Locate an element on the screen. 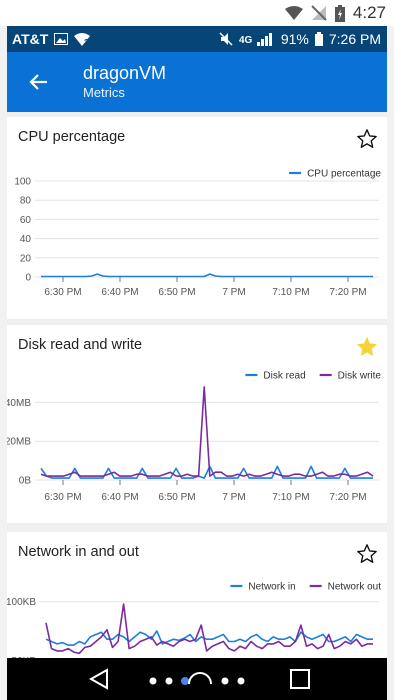 Image resolution: width=394 pixels, height=700 pixels. lte-signal-icon: 4G is located at coordinates (255, 39).